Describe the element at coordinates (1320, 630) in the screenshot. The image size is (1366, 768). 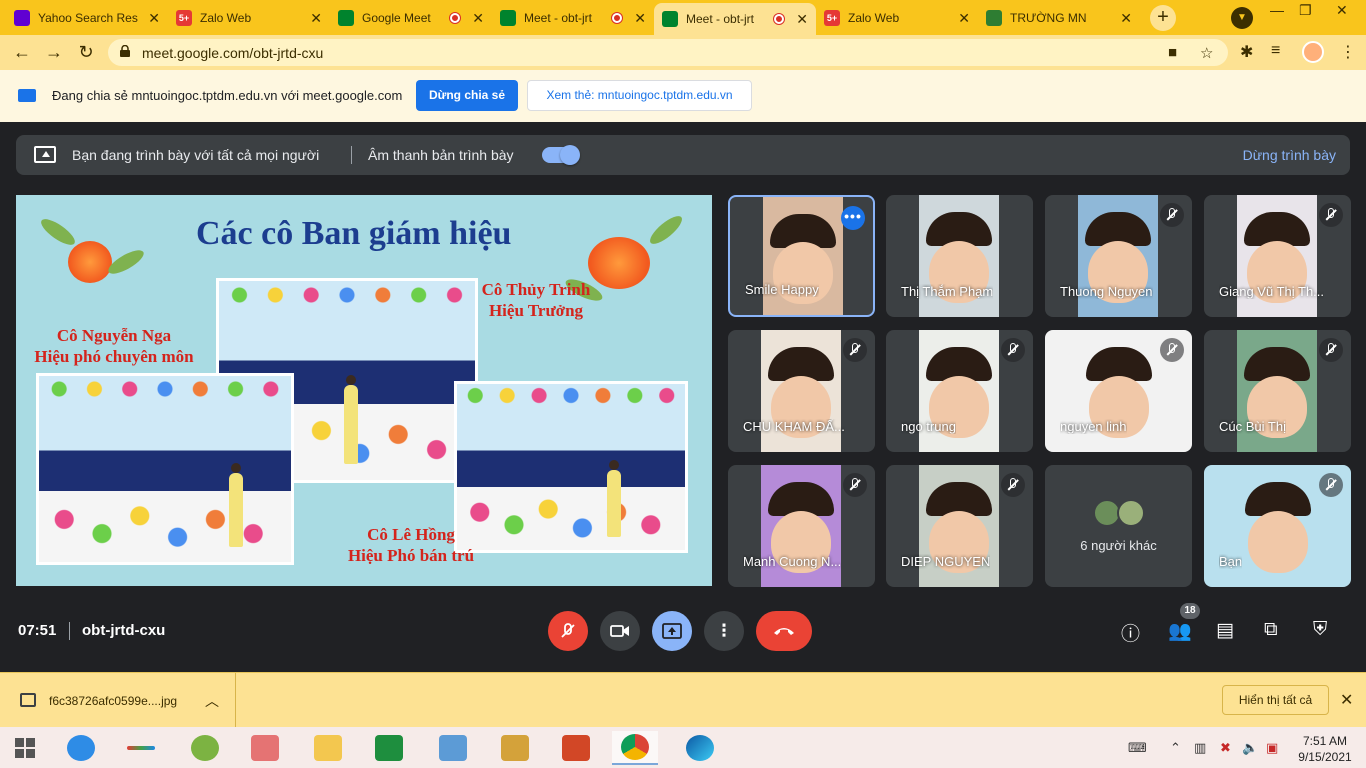
I see `host-controls-icon: ⛨` at that location.